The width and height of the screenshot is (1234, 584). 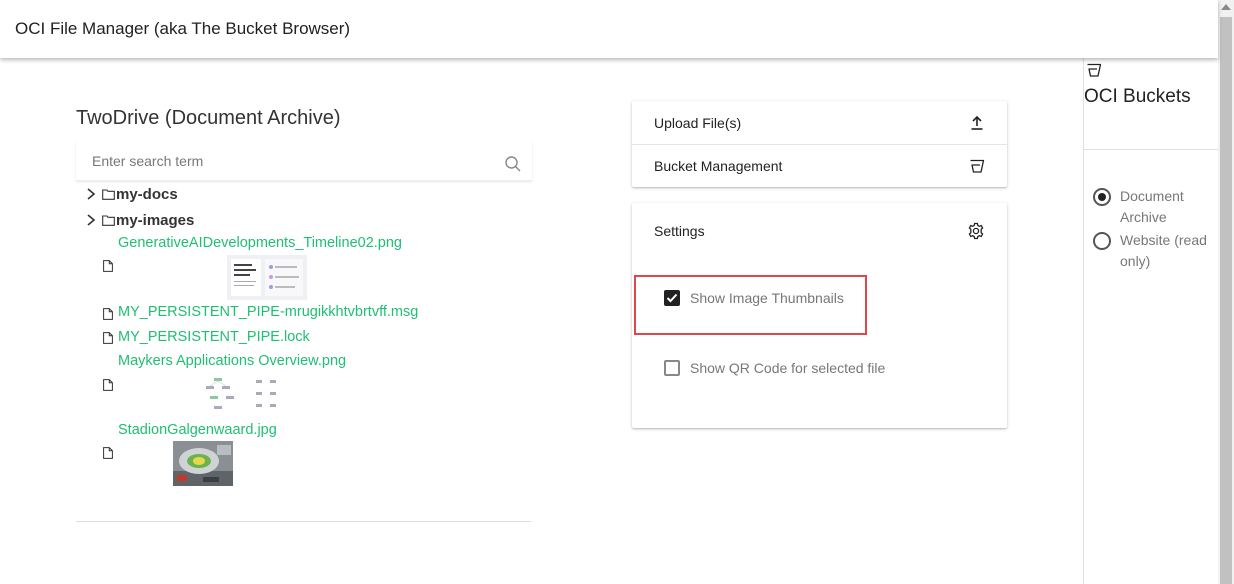 I want to click on checkmark-icon, so click(x=672, y=298).